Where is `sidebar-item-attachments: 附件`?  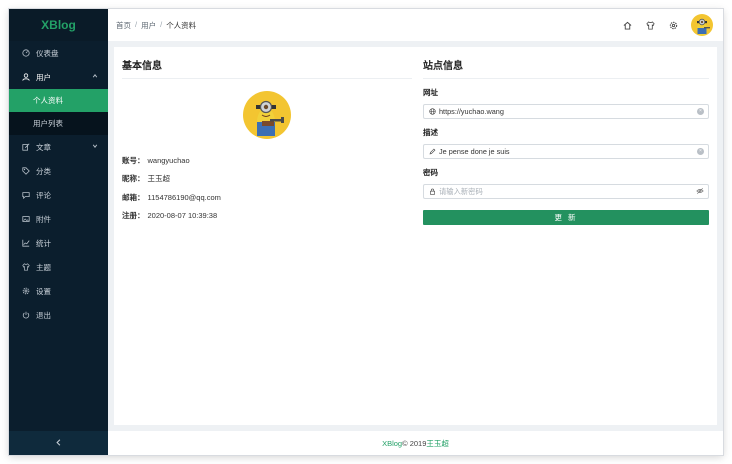 sidebar-item-attachments: 附件 is located at coordinates (58, 219).